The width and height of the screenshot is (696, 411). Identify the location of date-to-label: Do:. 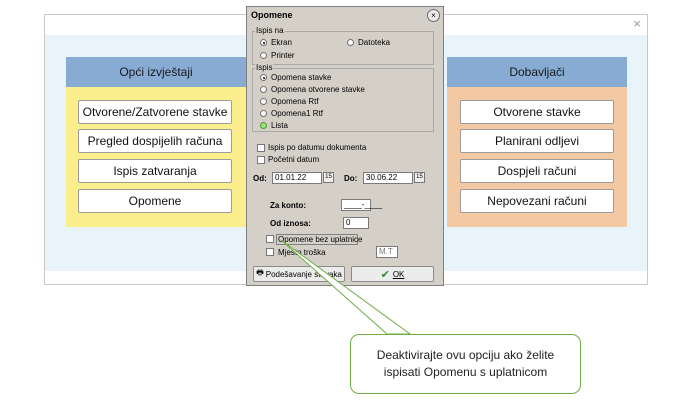
(351, 178).